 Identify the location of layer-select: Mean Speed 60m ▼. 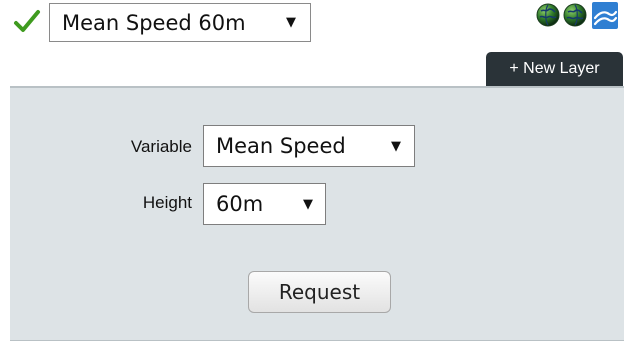
(180, 22).